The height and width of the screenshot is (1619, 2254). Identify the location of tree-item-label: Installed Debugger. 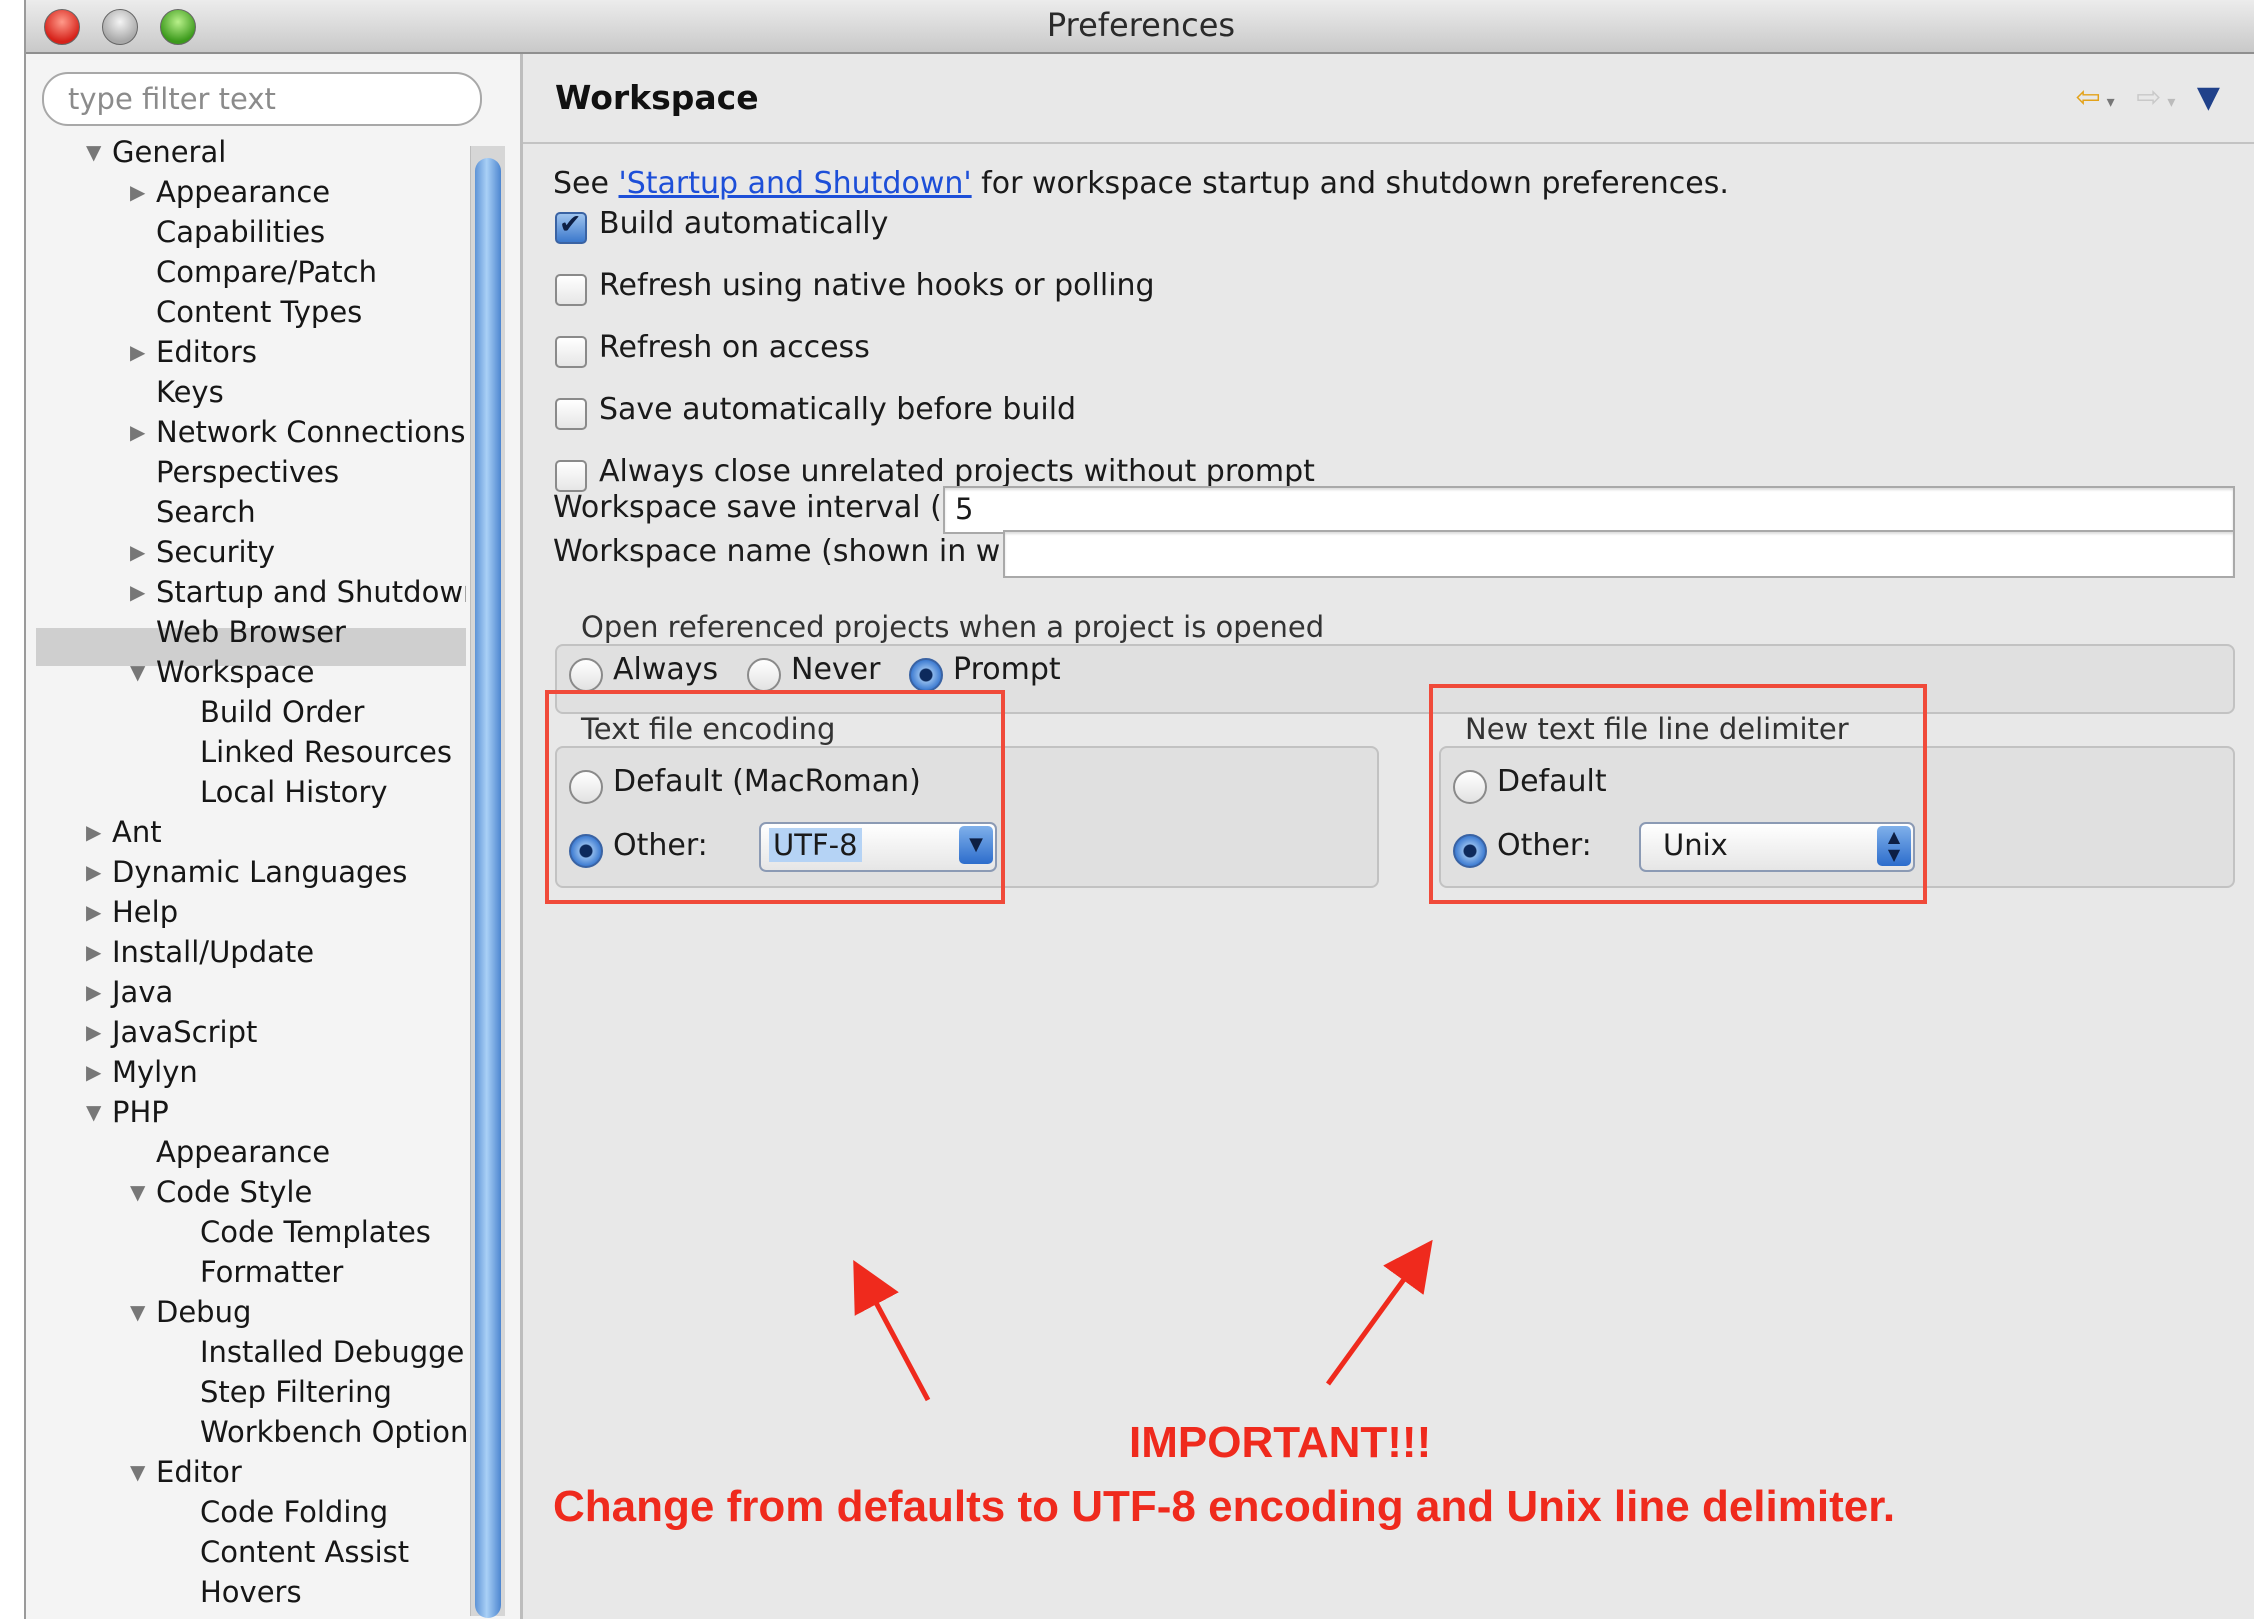
(333, 1352).